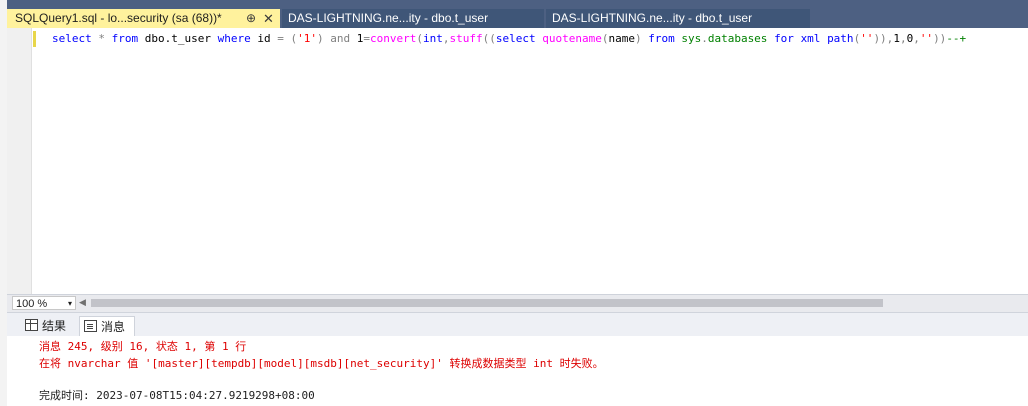  Describe the element at coordinates (810, 38) in the screenshot. I see `code-token: xml` at that location.